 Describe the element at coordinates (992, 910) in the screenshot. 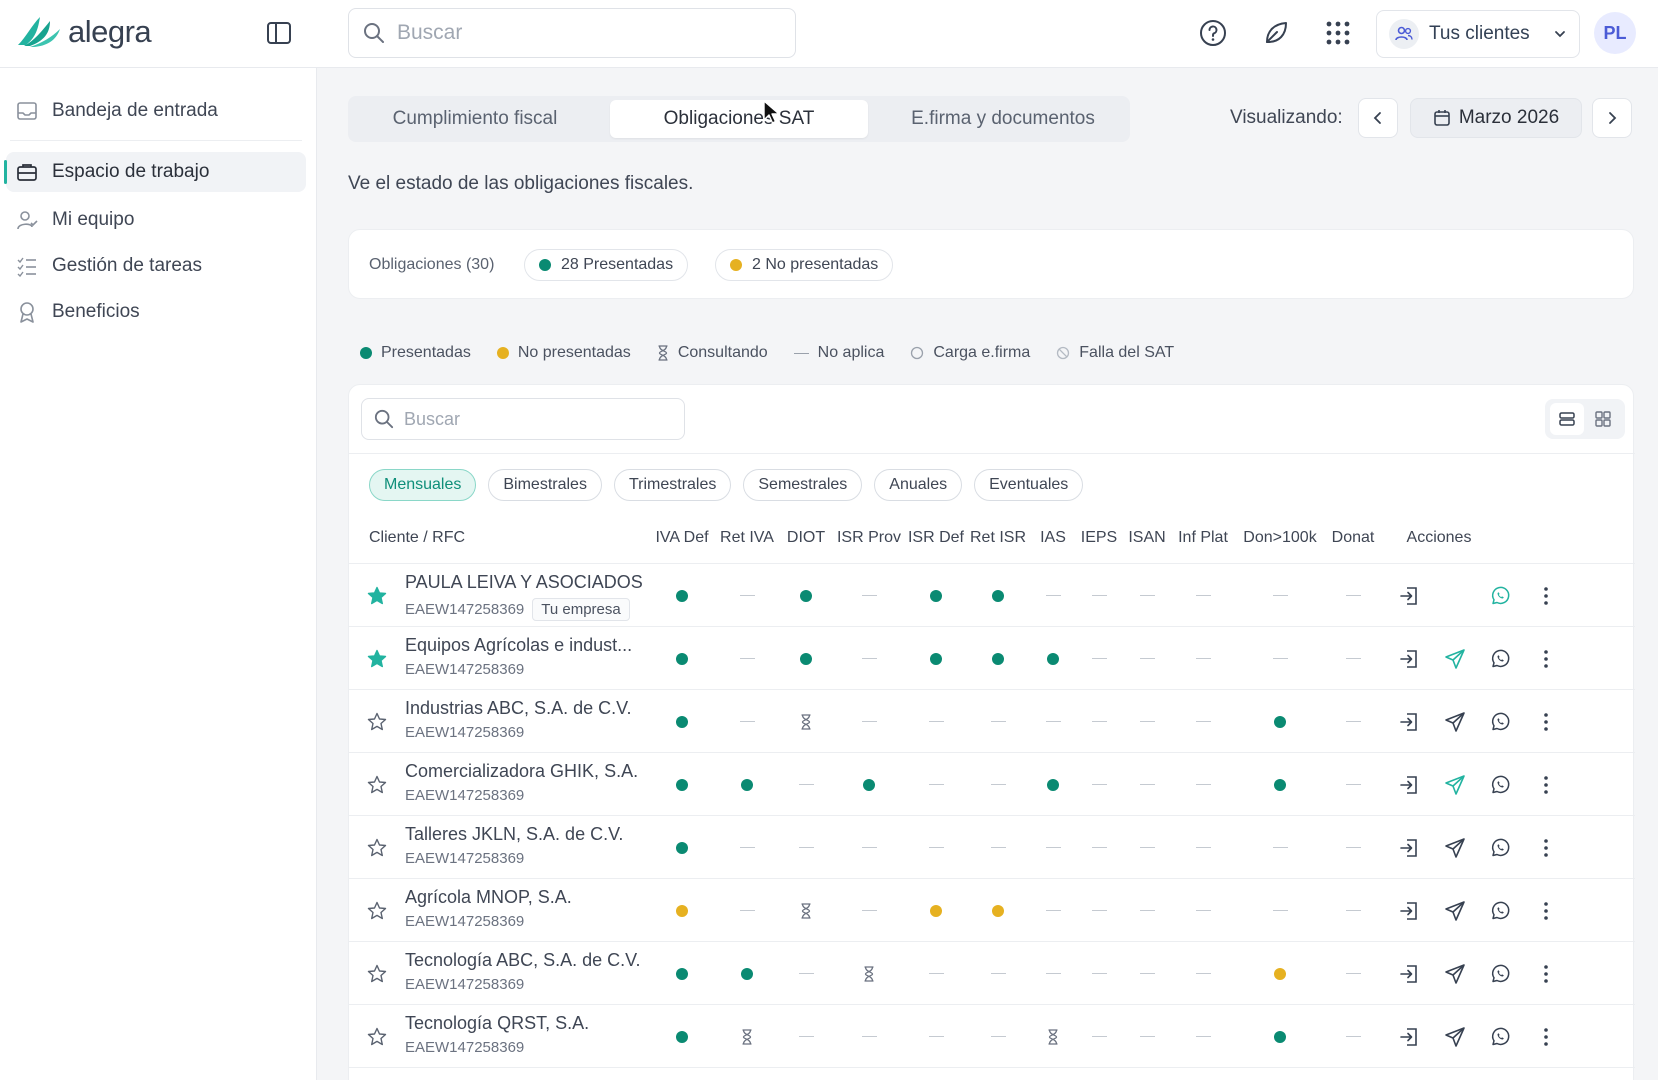

I see `table-row: Agrícola MNOP, S.A. EAEW147258369` at that location.